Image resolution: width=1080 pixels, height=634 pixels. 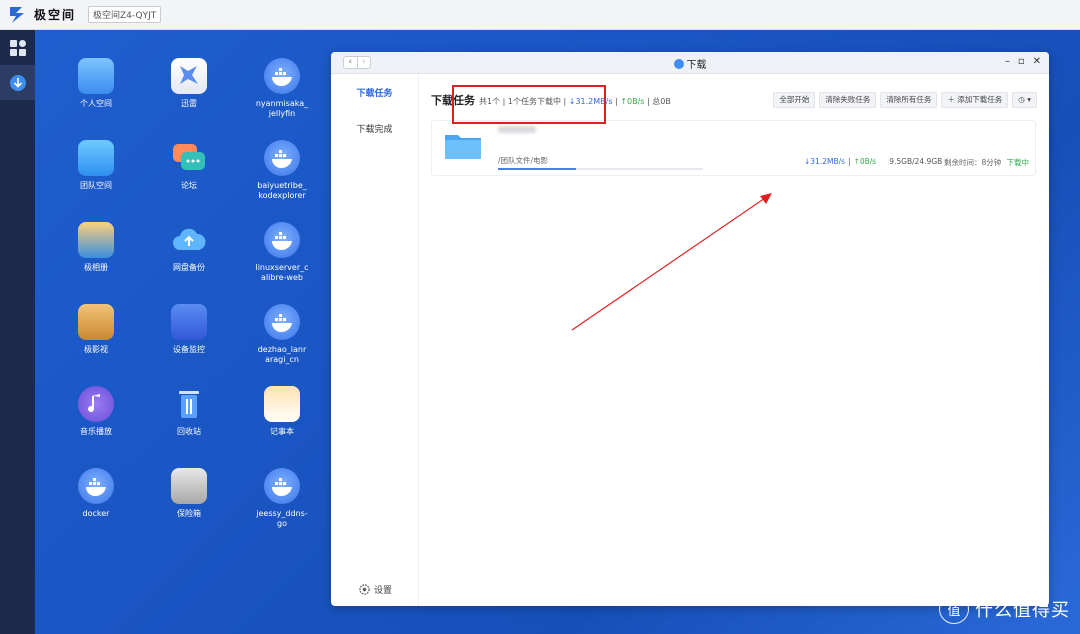 I want to click on desktop-app-15: docker, so click(x=96, y=493).